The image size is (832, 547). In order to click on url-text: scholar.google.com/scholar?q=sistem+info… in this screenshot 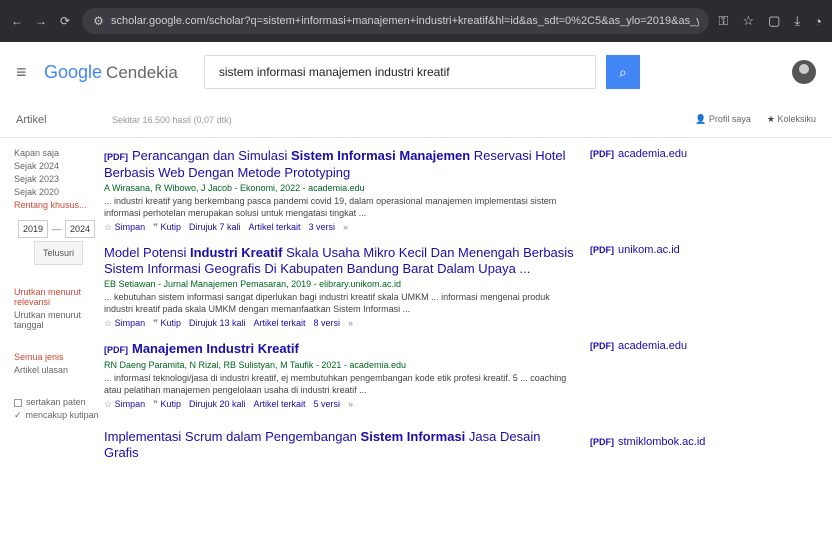, I will do `click(405, 21)`.